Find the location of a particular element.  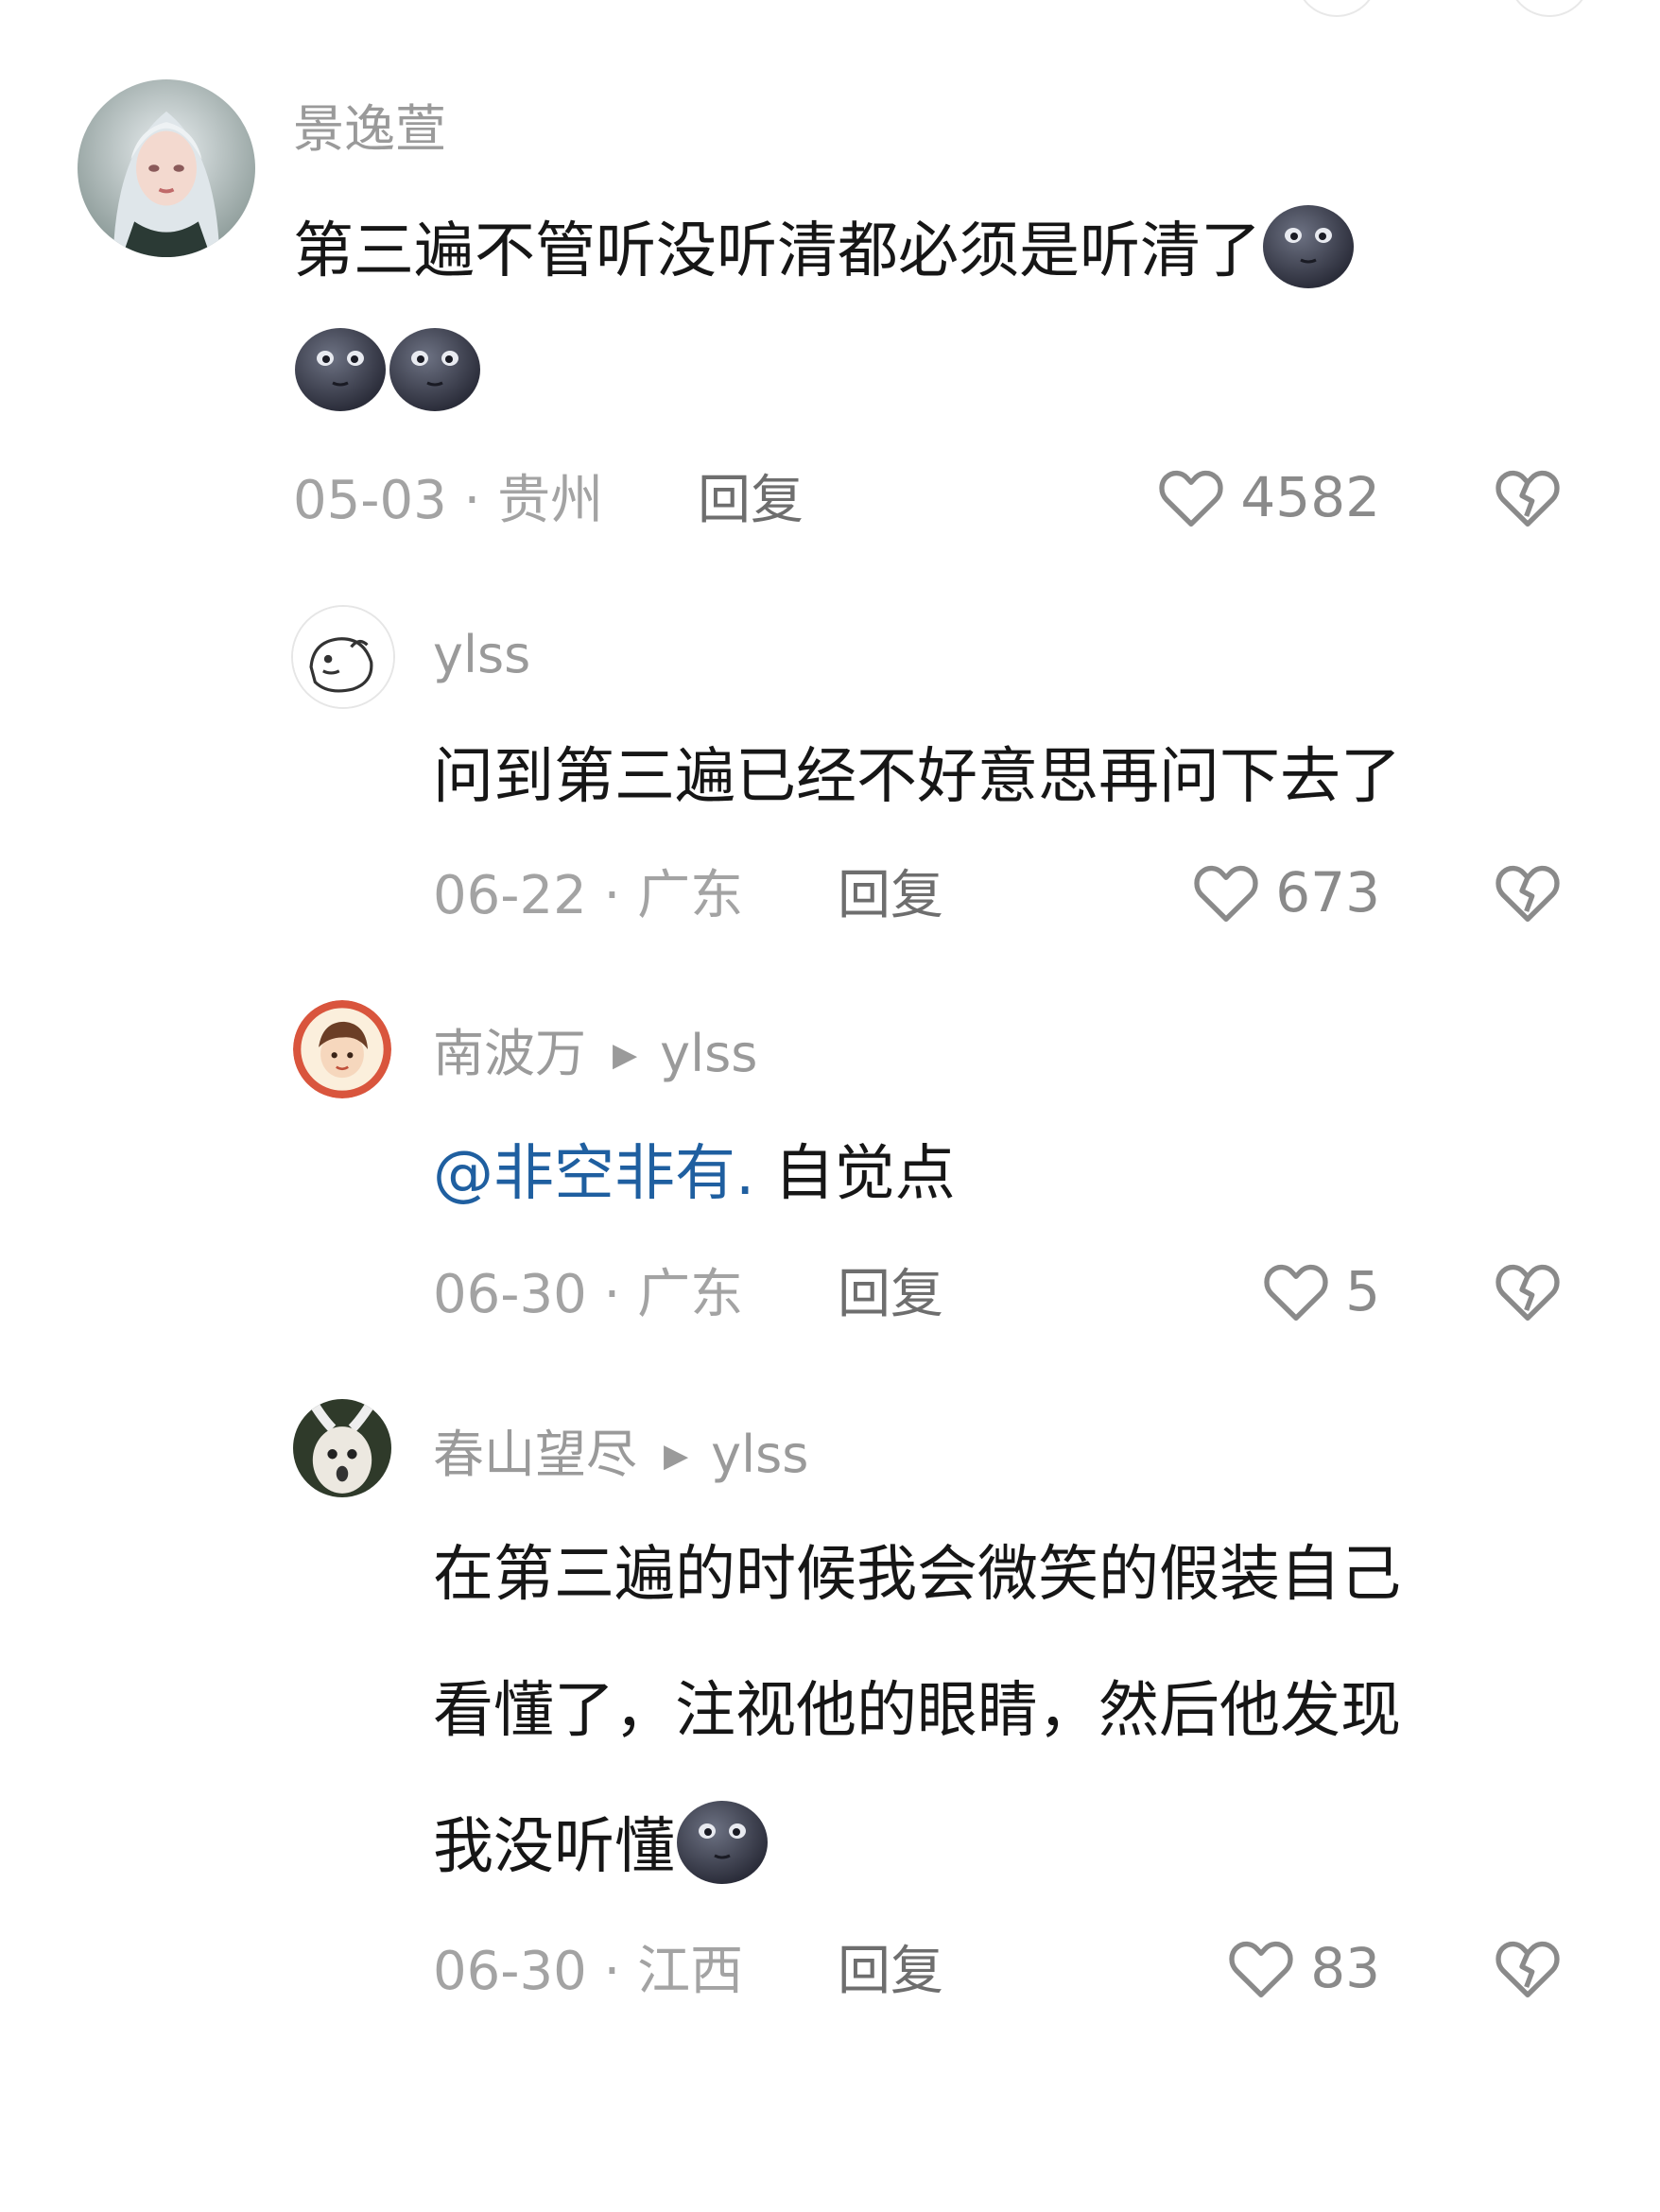

comment-text: 我没听懂 is located at coordinates (601, 1847).